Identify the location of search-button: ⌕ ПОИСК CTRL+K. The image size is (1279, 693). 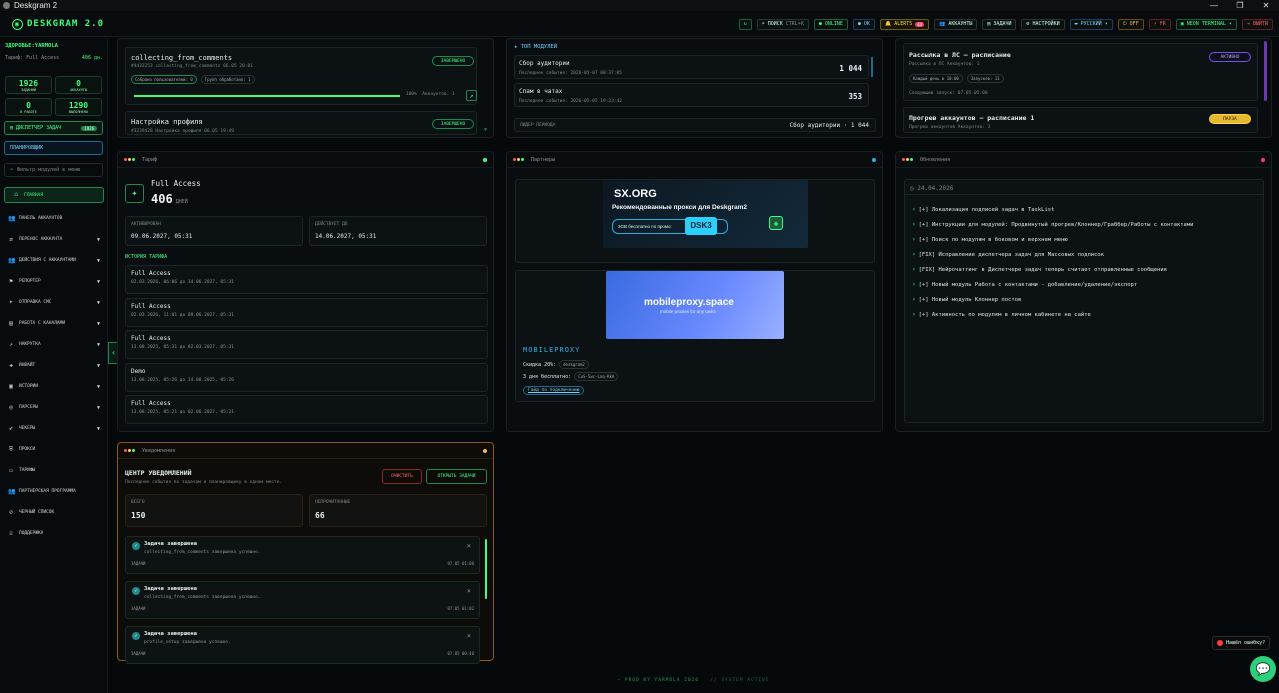
(782, 24).